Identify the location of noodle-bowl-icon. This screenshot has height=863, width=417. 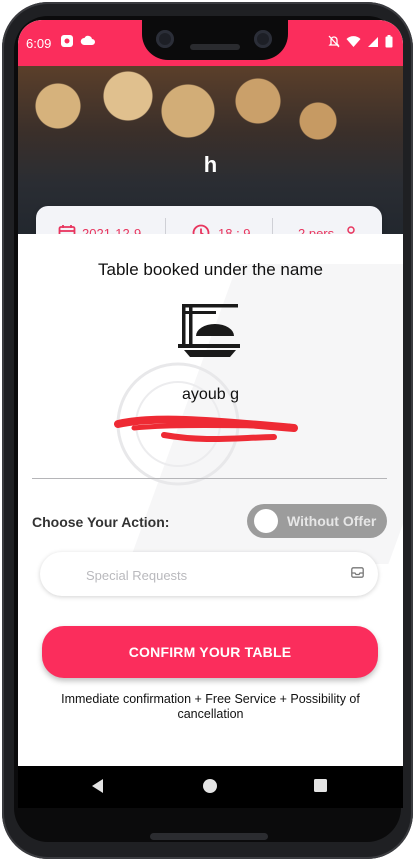
(209, 330).